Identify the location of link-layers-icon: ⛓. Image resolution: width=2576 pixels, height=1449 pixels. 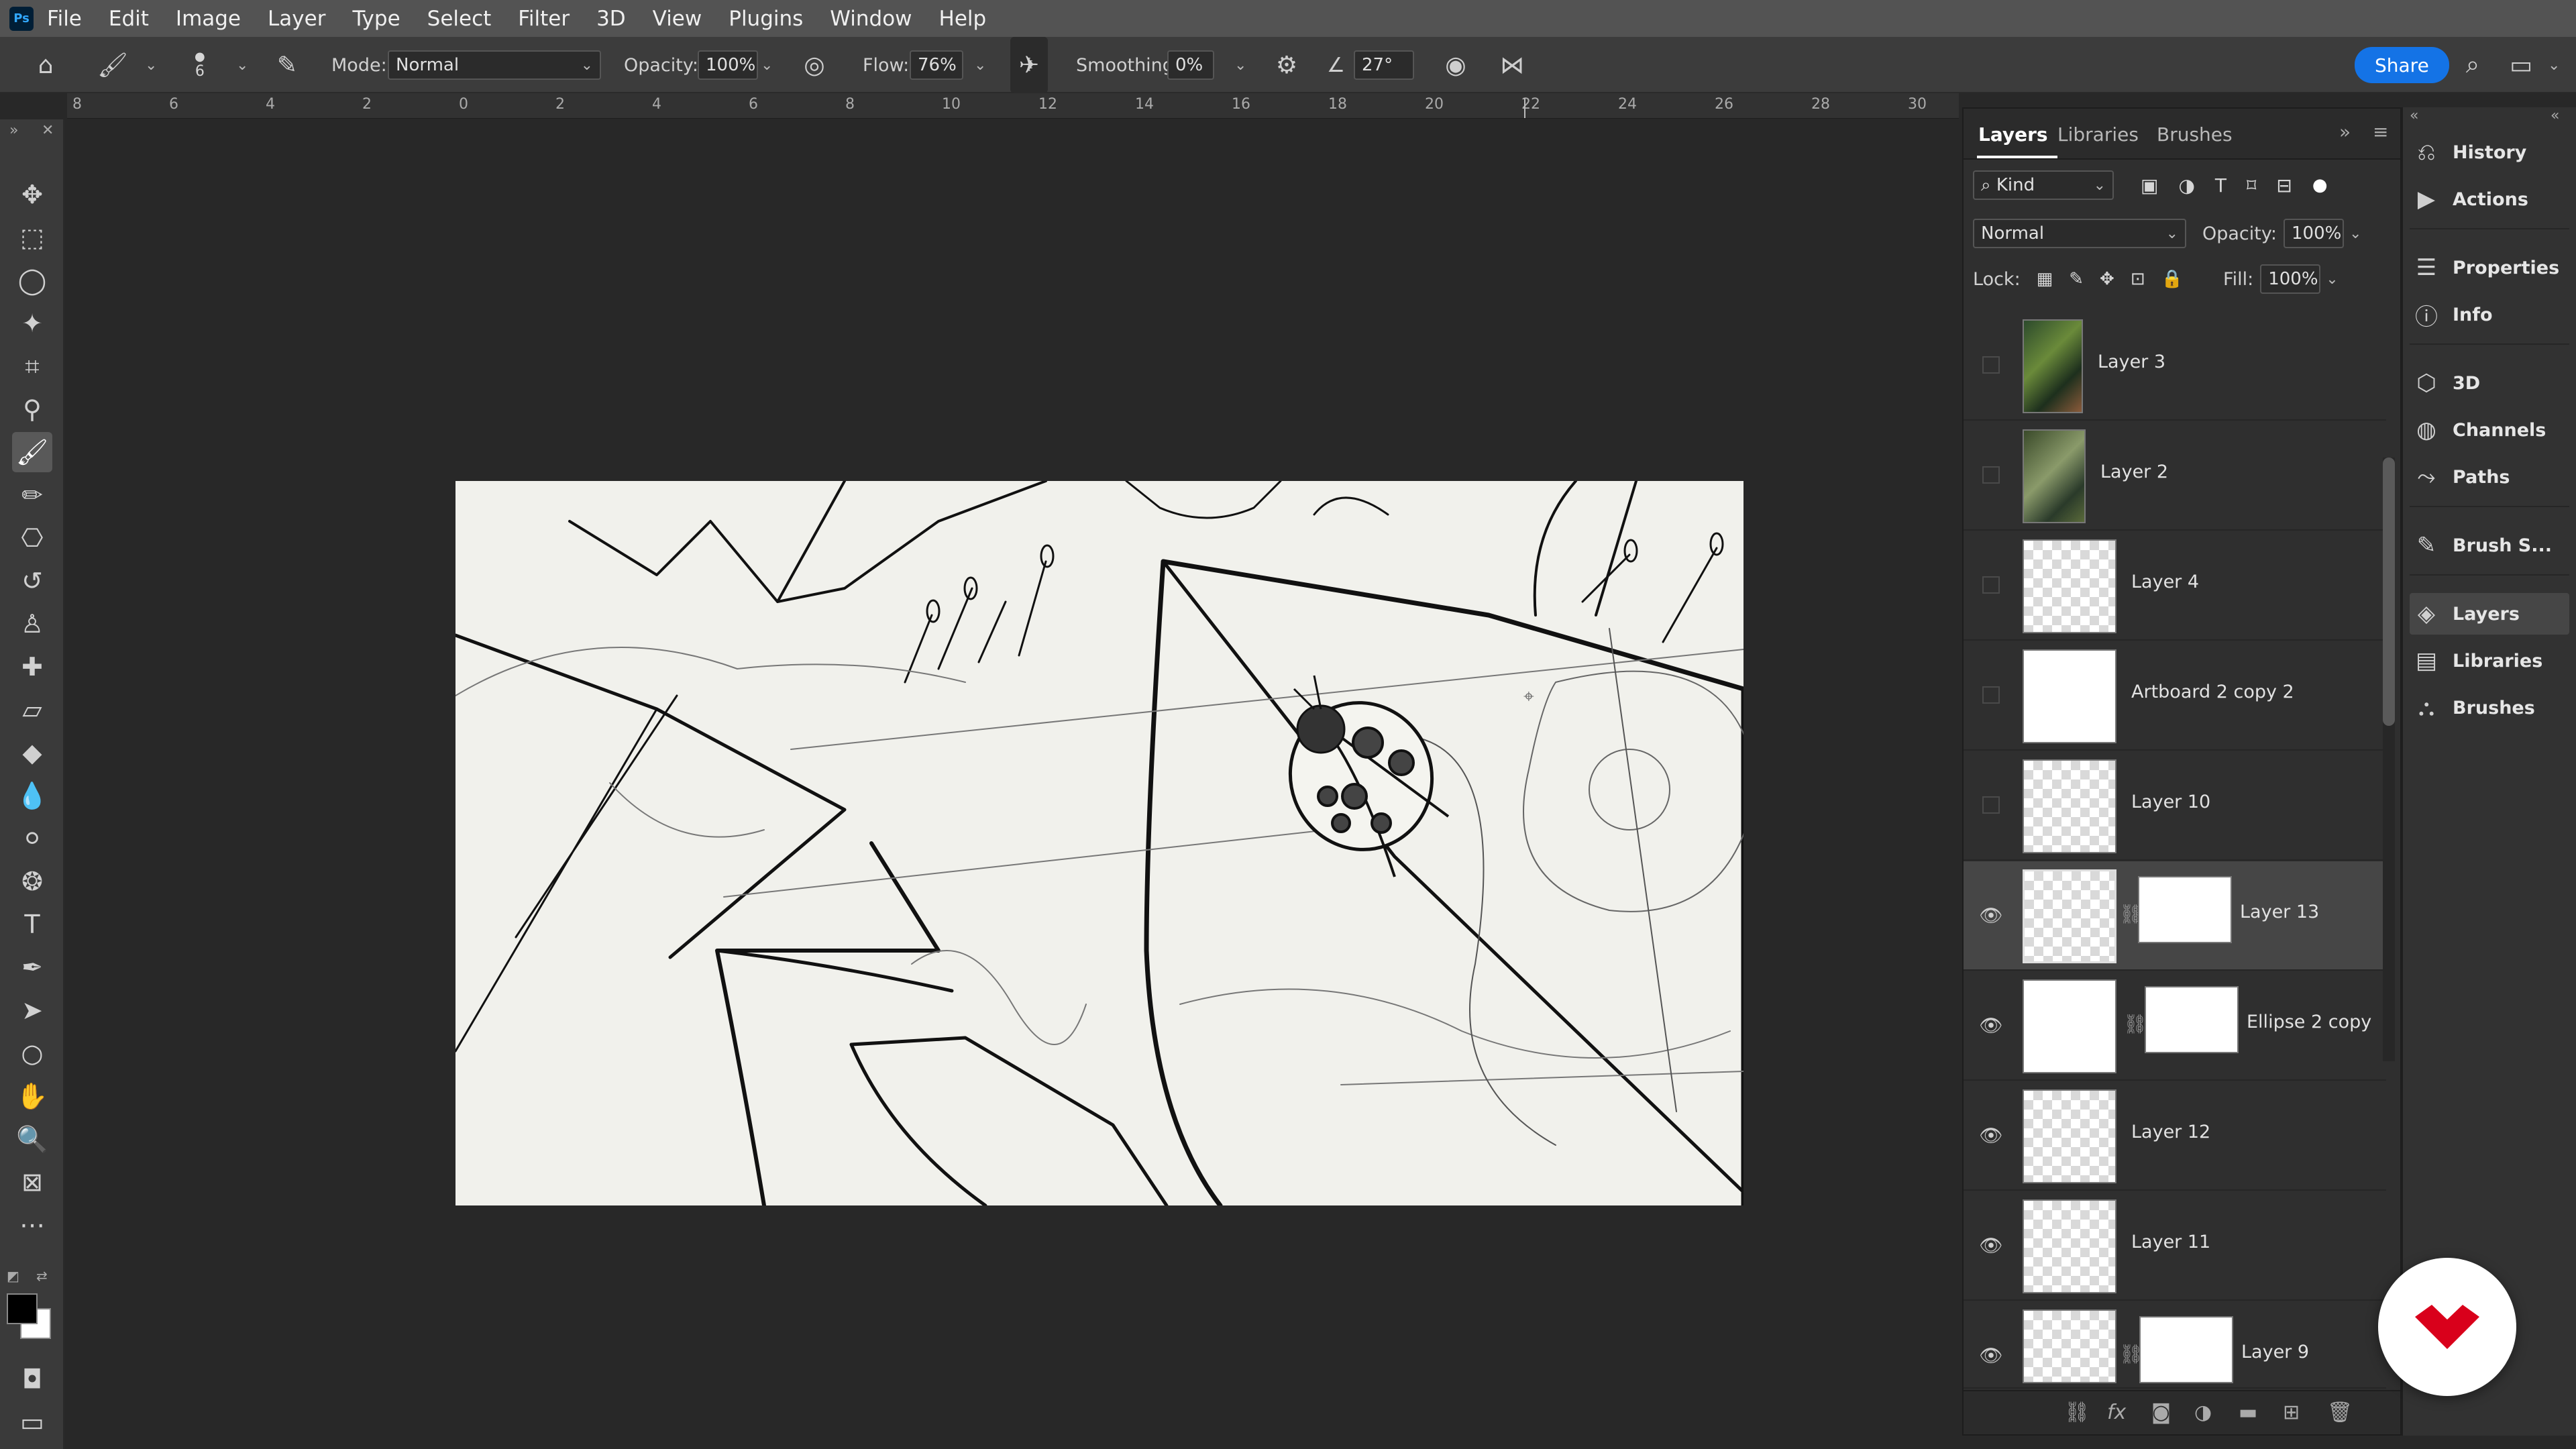
(2077, 1412).